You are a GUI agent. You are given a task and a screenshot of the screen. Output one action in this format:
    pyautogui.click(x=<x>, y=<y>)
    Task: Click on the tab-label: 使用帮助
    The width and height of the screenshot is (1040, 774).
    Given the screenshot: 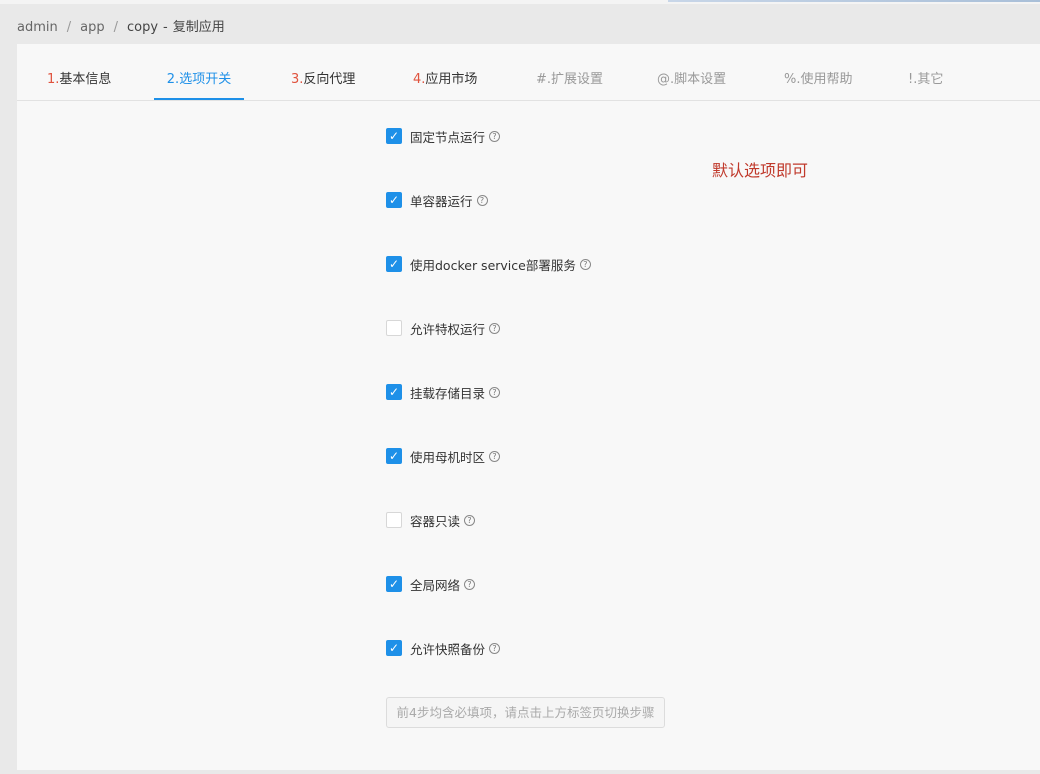 What is the action you would take?
    pyautogui.click(x=826, y=79)
    